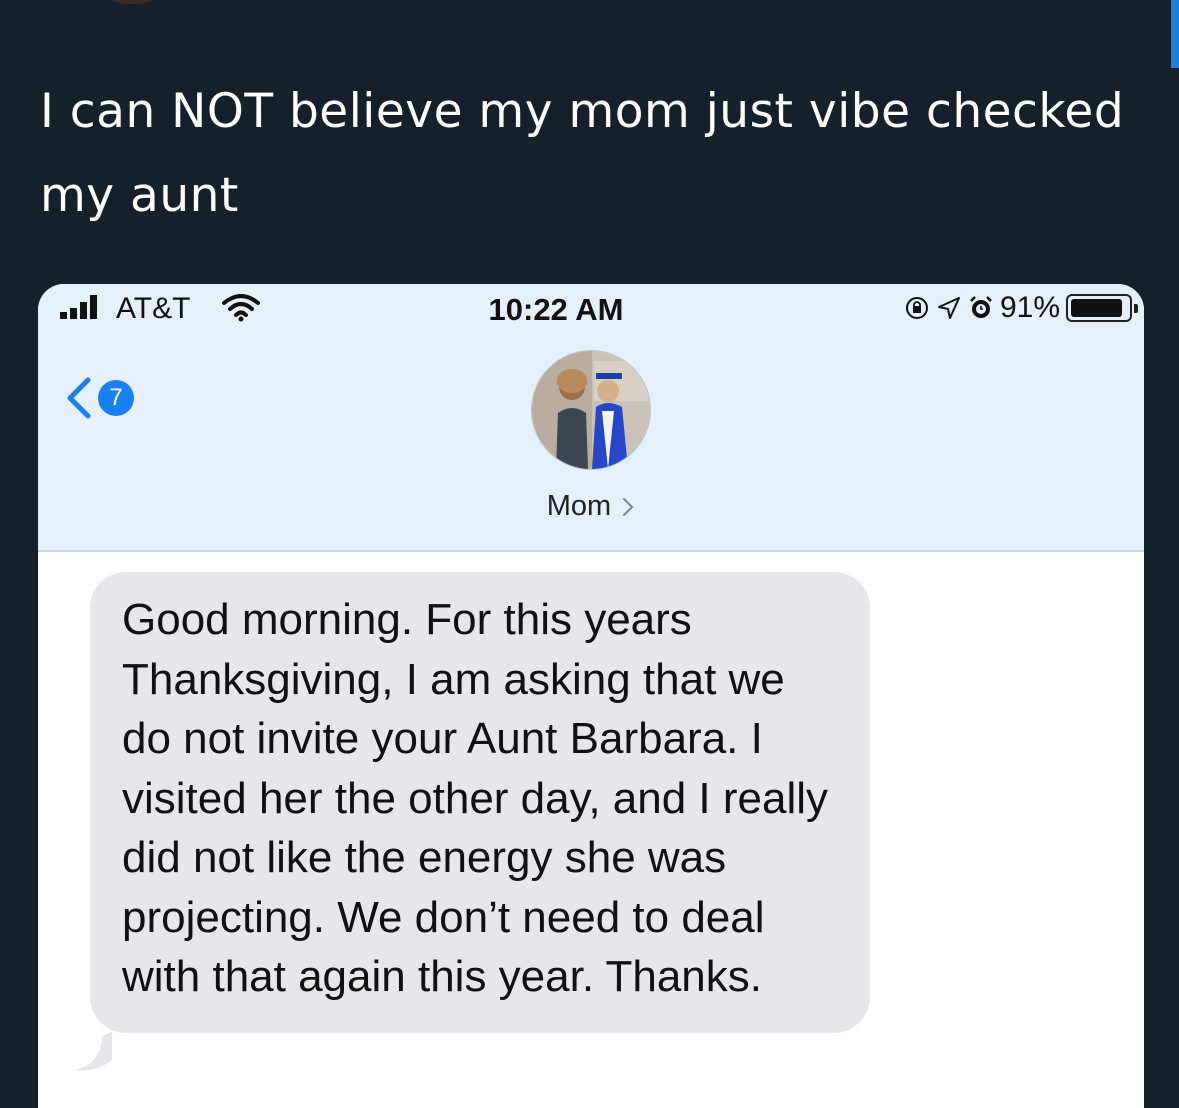 The width and height of the screenshot is (1179, 1108). What do you see at coordinates (948, 308) in the screenshot?
I see `location-arrow-icon` at bounding box center [948, 308].